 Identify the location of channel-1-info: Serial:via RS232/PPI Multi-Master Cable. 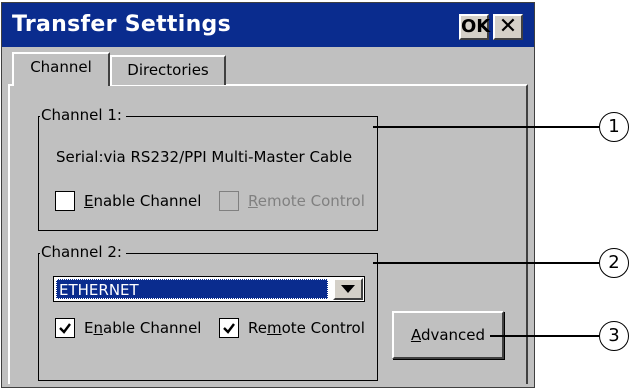
(204, 157).